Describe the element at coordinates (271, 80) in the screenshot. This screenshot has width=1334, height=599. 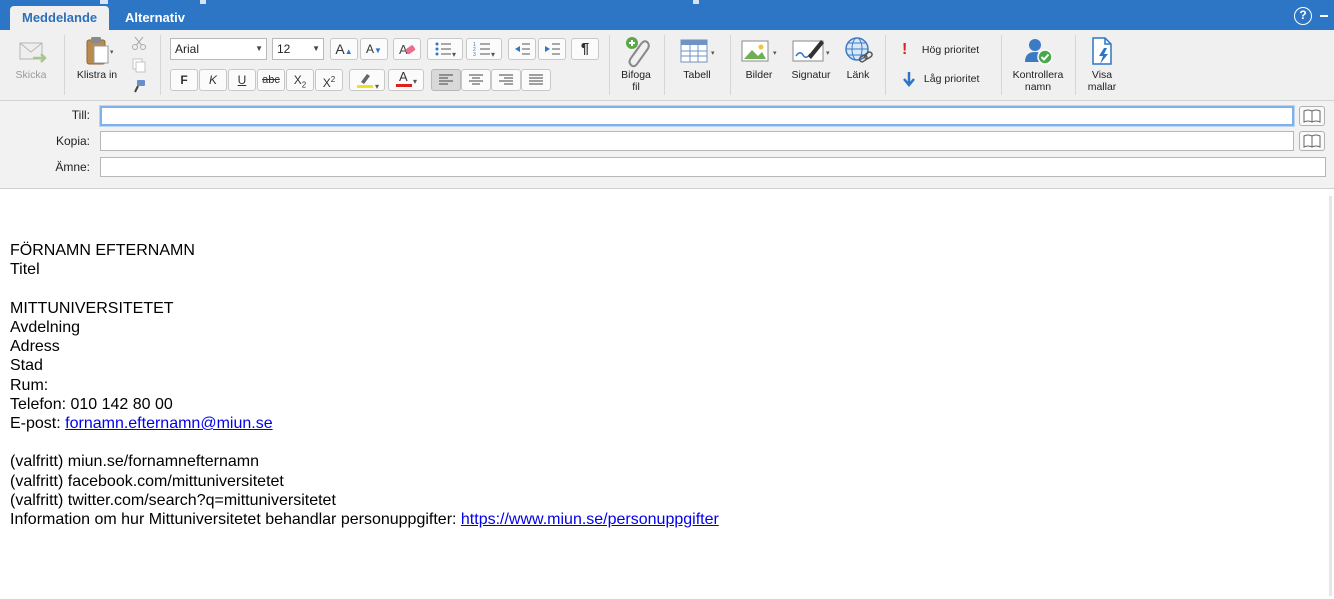
I see `strikethrough-button: abc` at that location.